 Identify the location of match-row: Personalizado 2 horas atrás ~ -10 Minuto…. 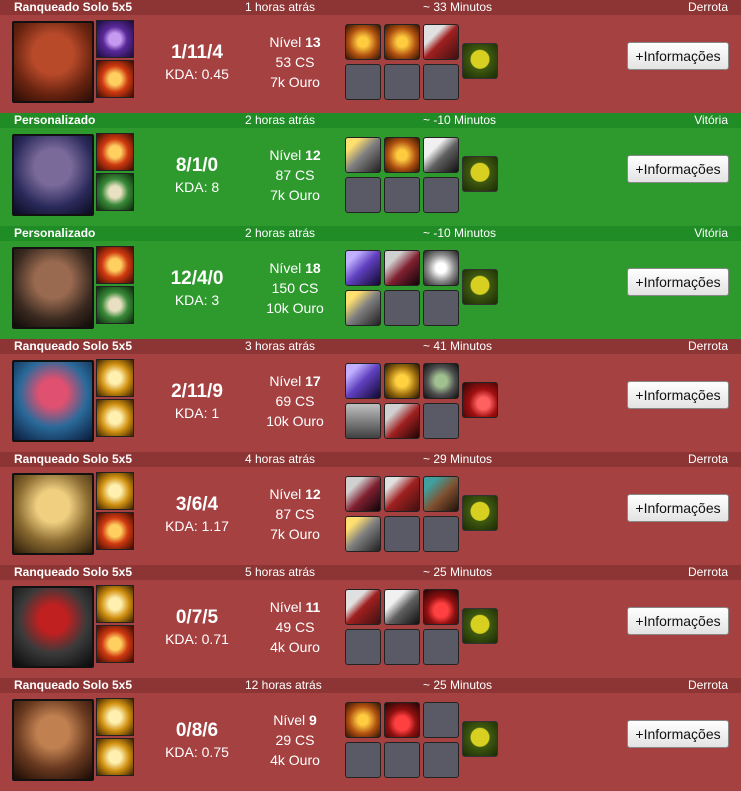
(370, 169).